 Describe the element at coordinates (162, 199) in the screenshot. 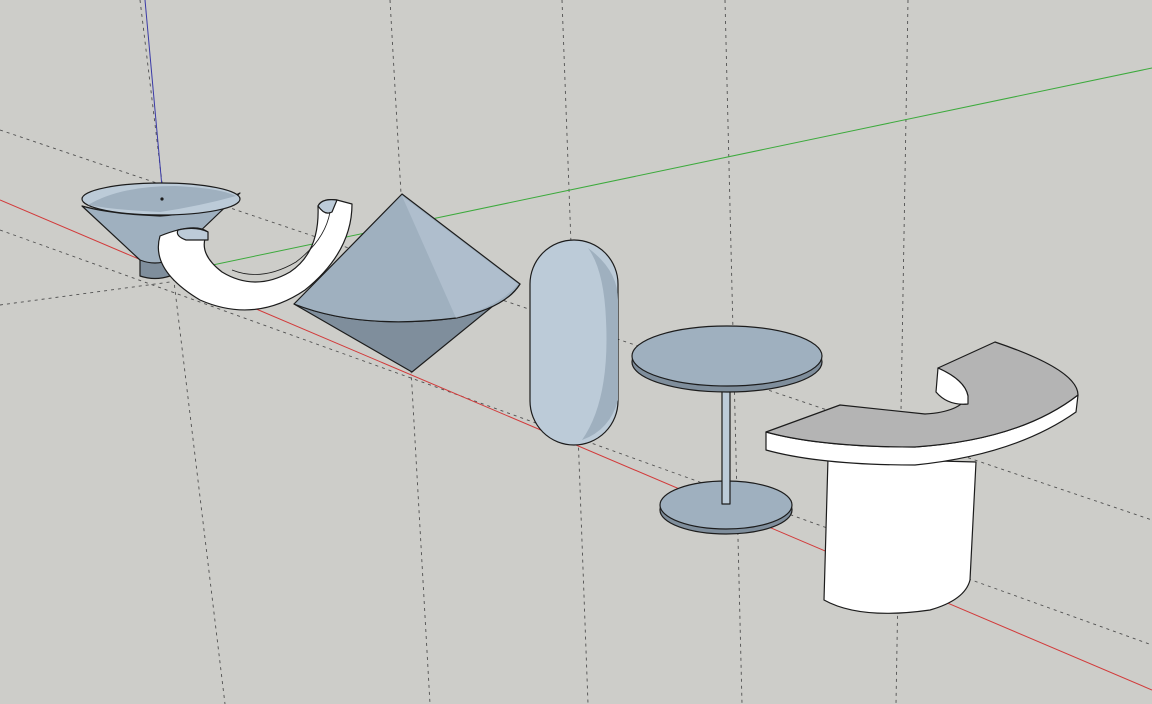

I see `origin-point` at that location.